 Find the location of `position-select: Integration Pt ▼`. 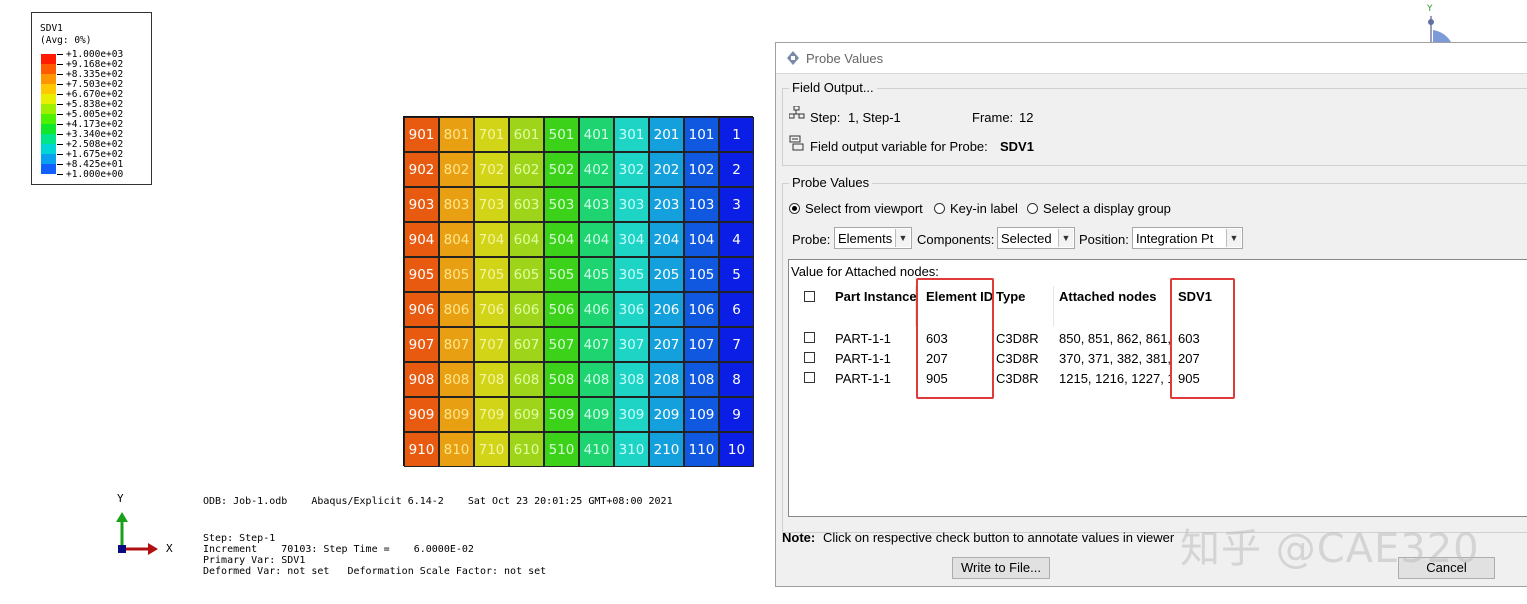

position-select: Integration Pt ▼ is located at coordinates (1187, 238).